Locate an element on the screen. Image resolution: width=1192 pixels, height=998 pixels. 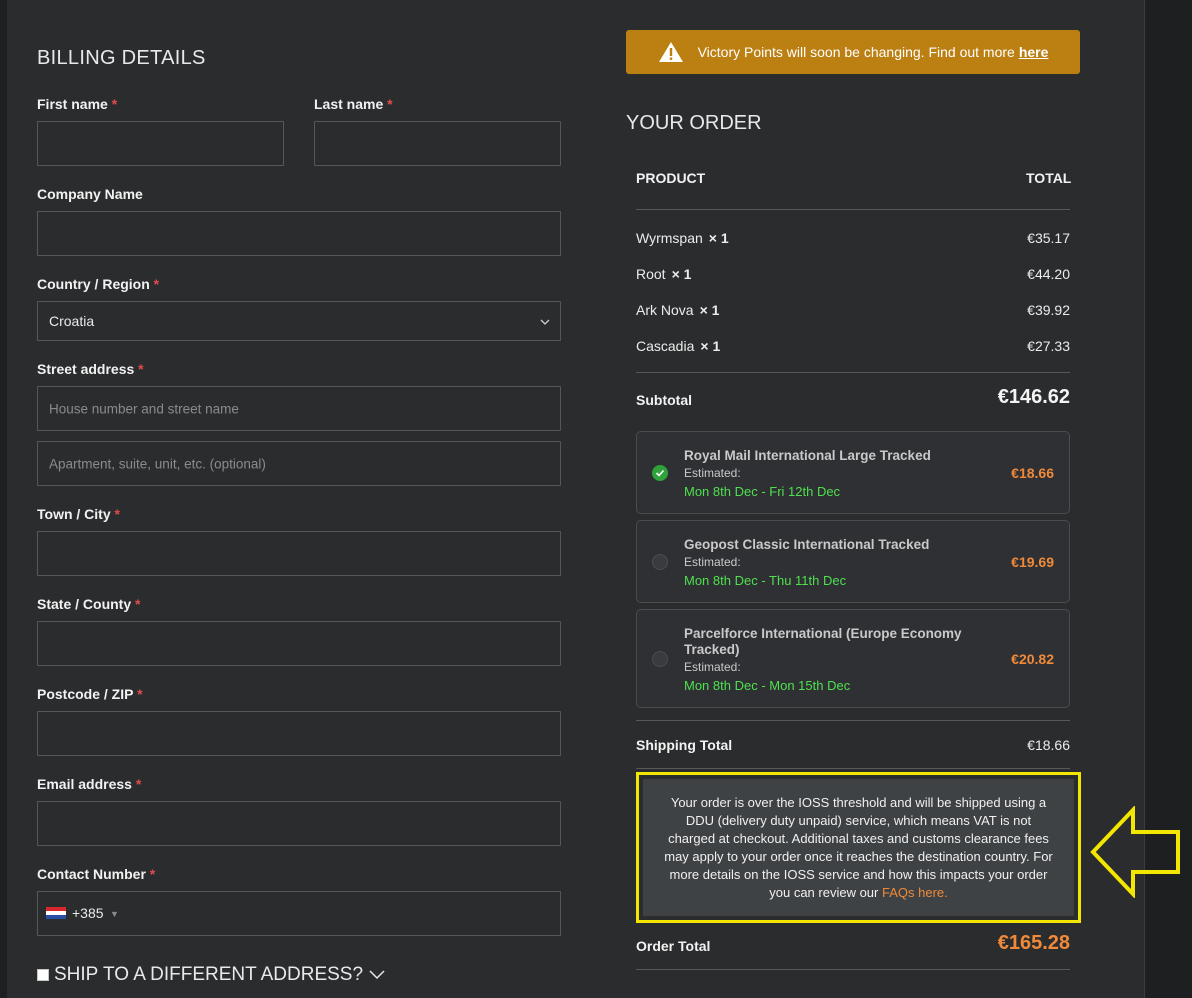
email-label: Email address * is located at coordinates (89, 784).